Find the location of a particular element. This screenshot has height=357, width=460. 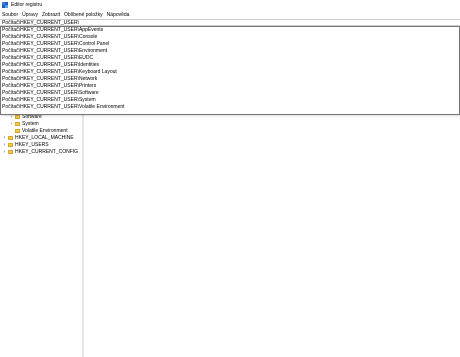

tree-item-hkey-current-config: › HKEY_CURRENT_CONFIG is located at coordinates (40, 151).